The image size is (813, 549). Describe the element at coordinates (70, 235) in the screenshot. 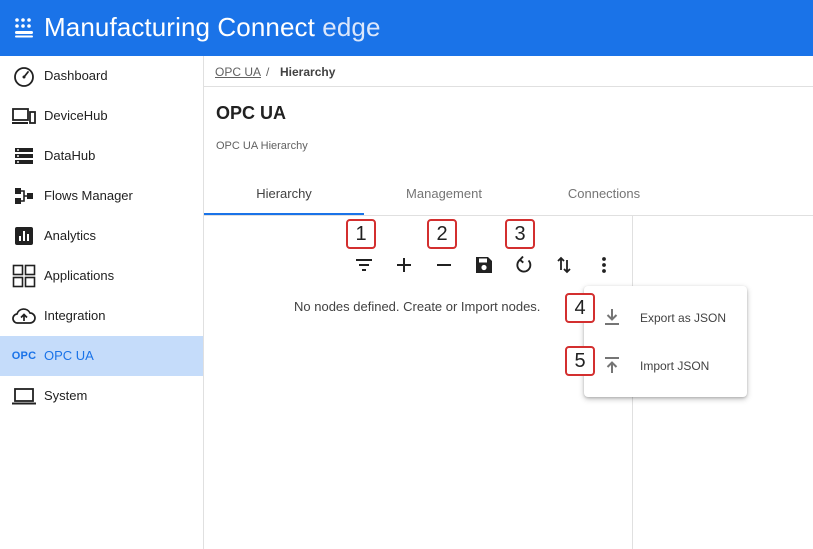

I see `sidebar-item-label: Analytics` at that location.